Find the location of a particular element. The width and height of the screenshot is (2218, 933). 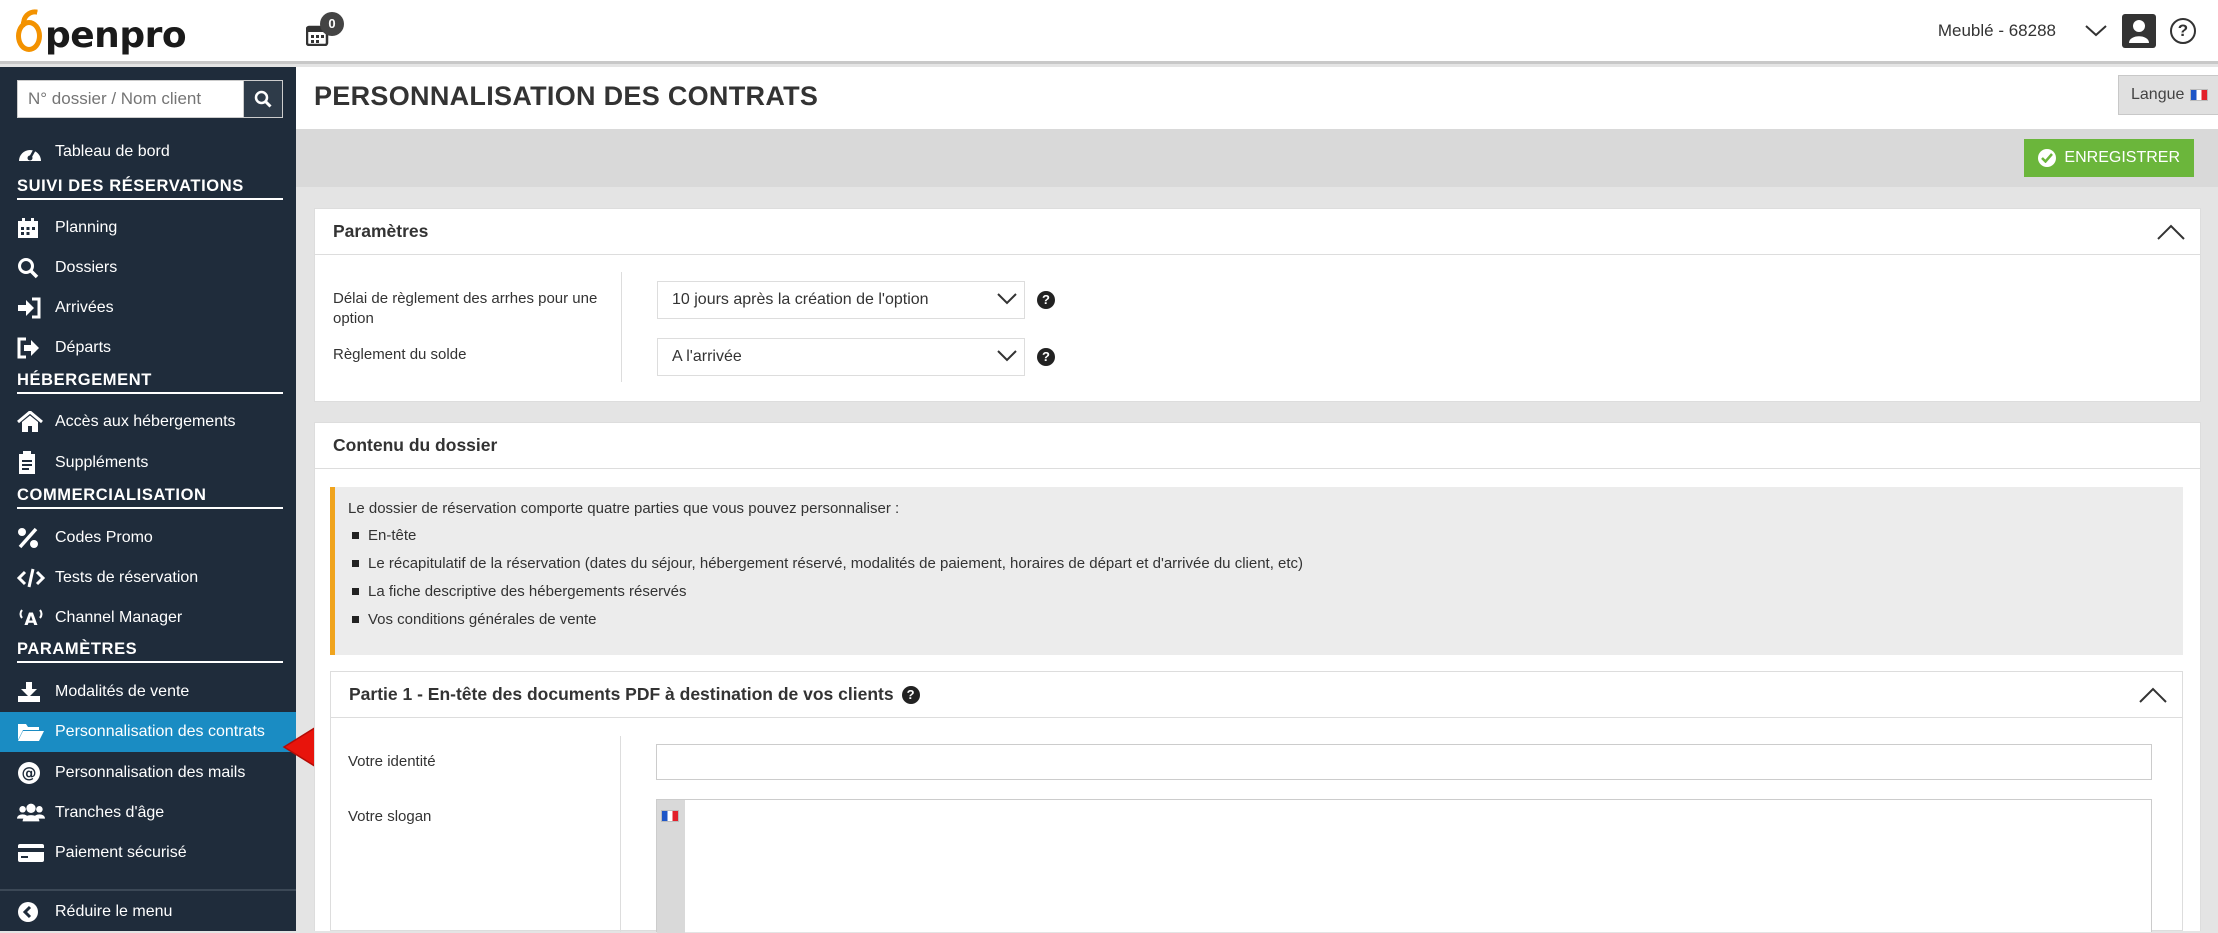

sidebar-item-label: Dossiers is located at coordinates (86, 267).